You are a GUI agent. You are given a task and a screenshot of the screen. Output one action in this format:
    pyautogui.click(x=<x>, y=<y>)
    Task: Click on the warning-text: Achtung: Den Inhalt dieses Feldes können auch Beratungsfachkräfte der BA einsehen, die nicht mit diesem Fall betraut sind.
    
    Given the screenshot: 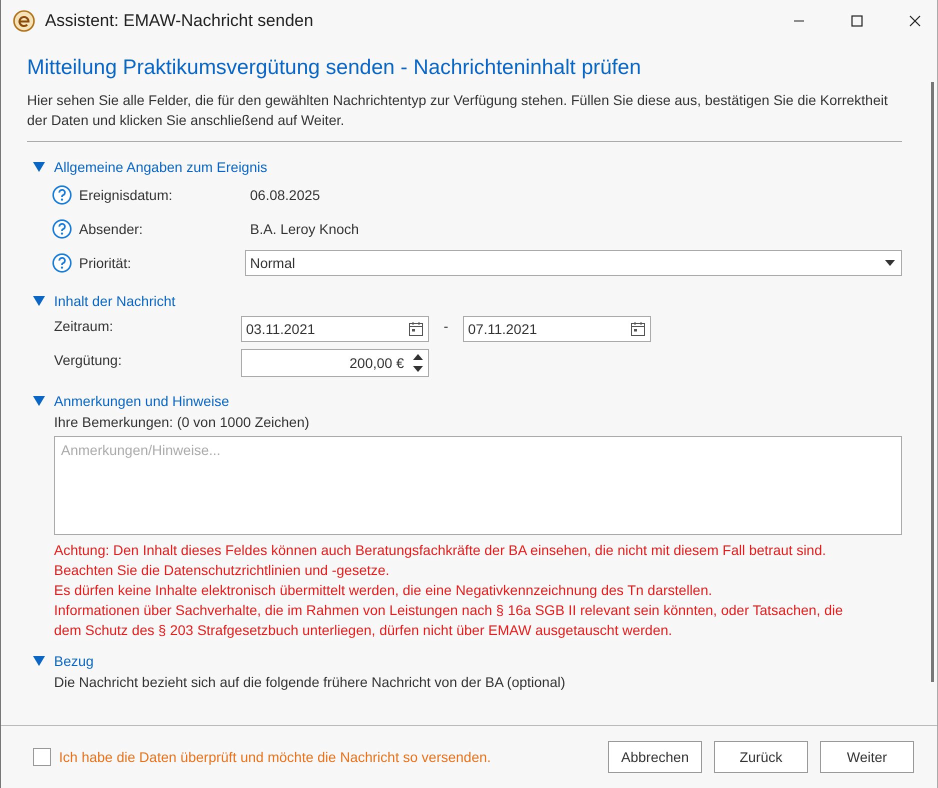 What is the action you would take?
    pyautogui.click(x=441, y=550)
    